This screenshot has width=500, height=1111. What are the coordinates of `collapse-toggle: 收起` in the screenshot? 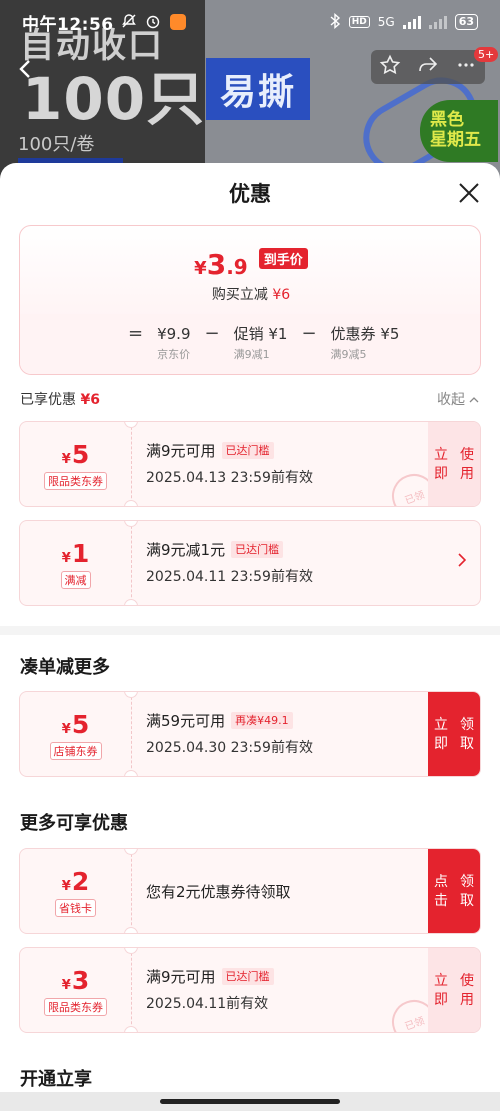 It's located at (458, 399).